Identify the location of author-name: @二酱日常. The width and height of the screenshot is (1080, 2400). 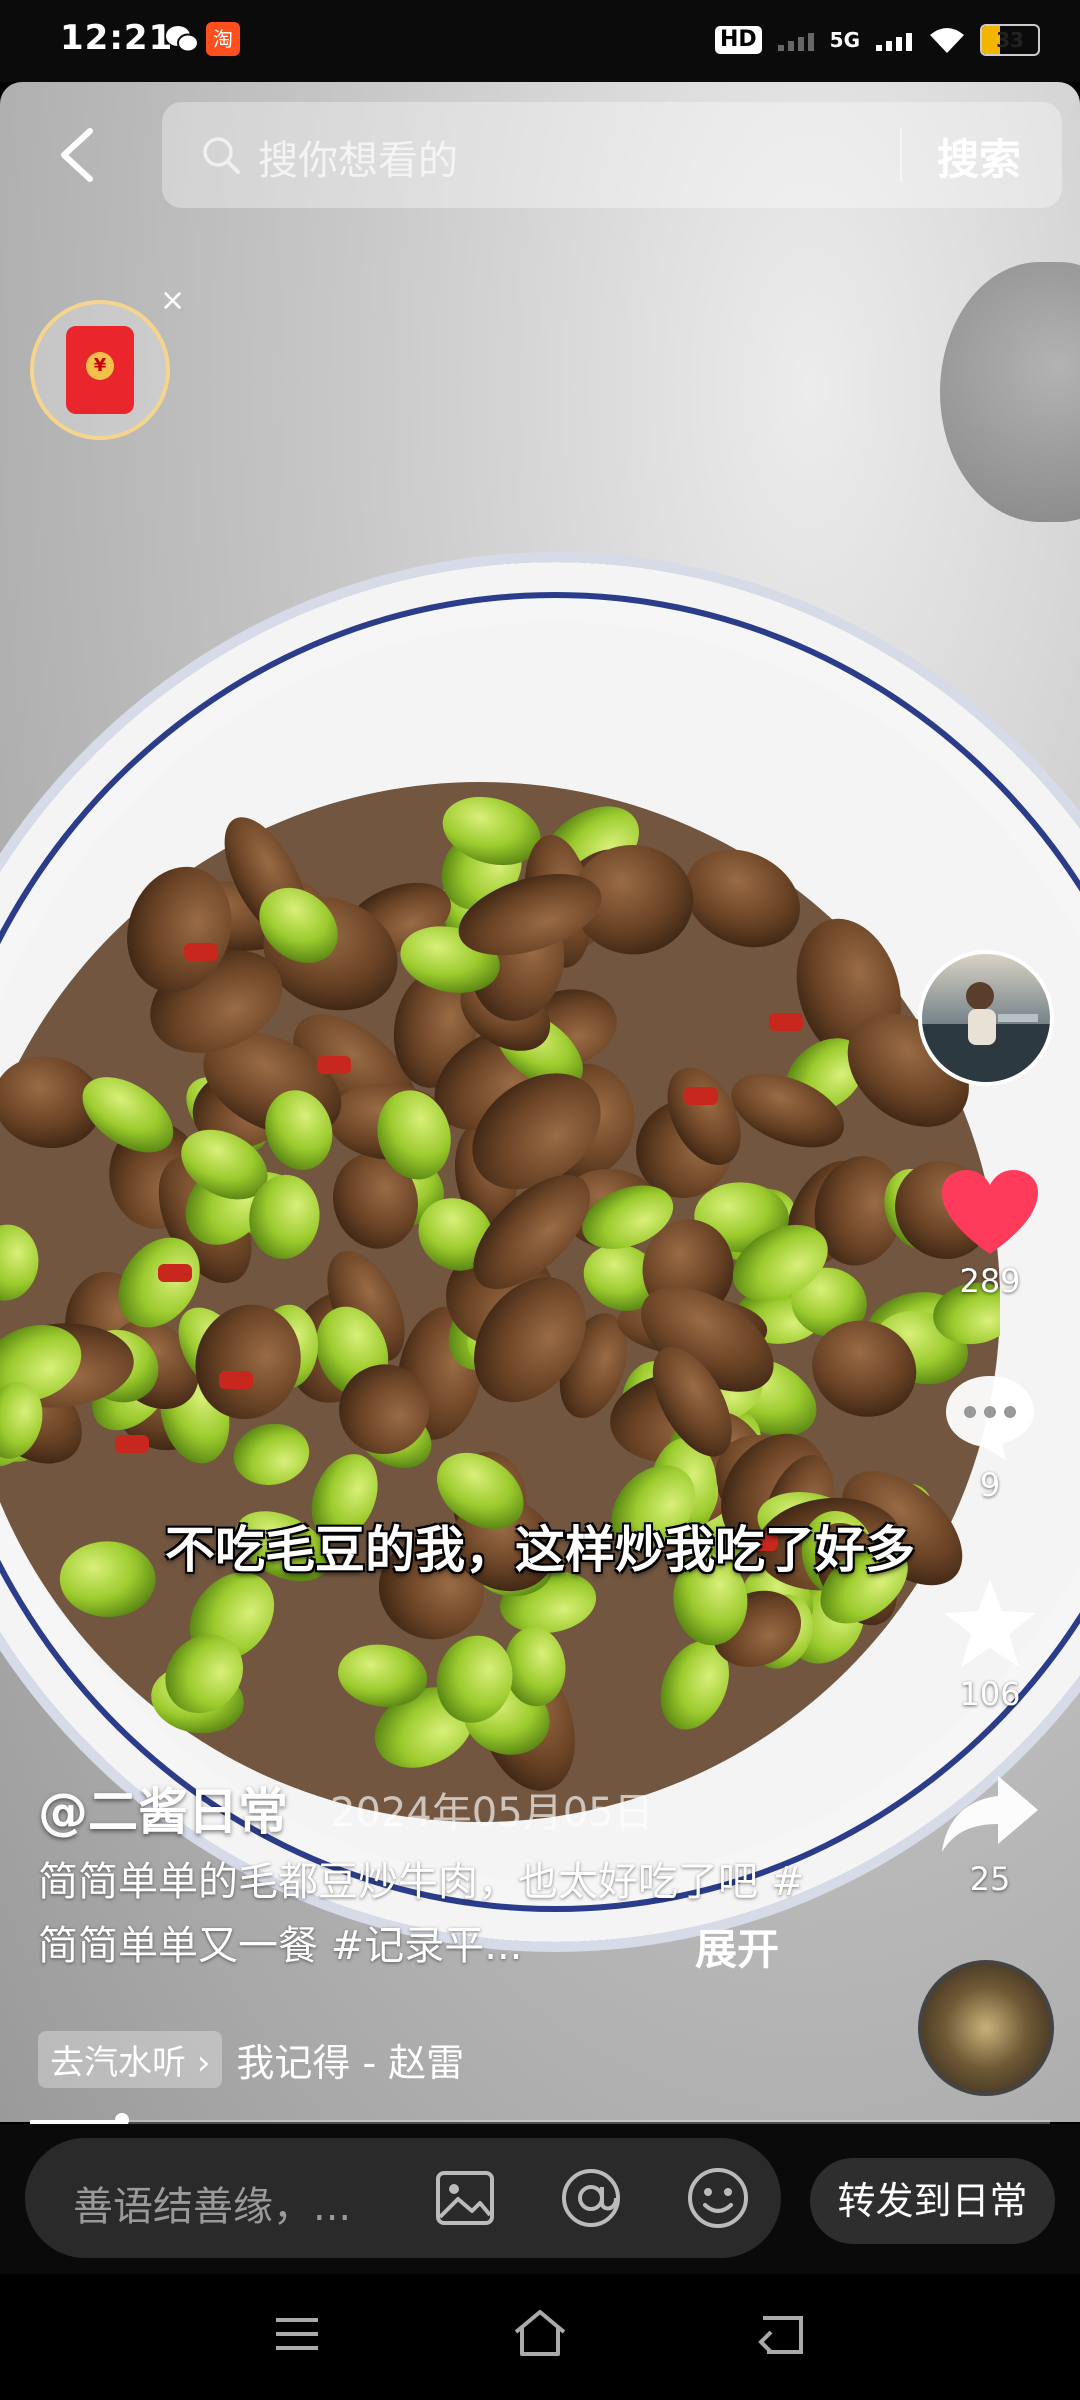
(163, 1808).